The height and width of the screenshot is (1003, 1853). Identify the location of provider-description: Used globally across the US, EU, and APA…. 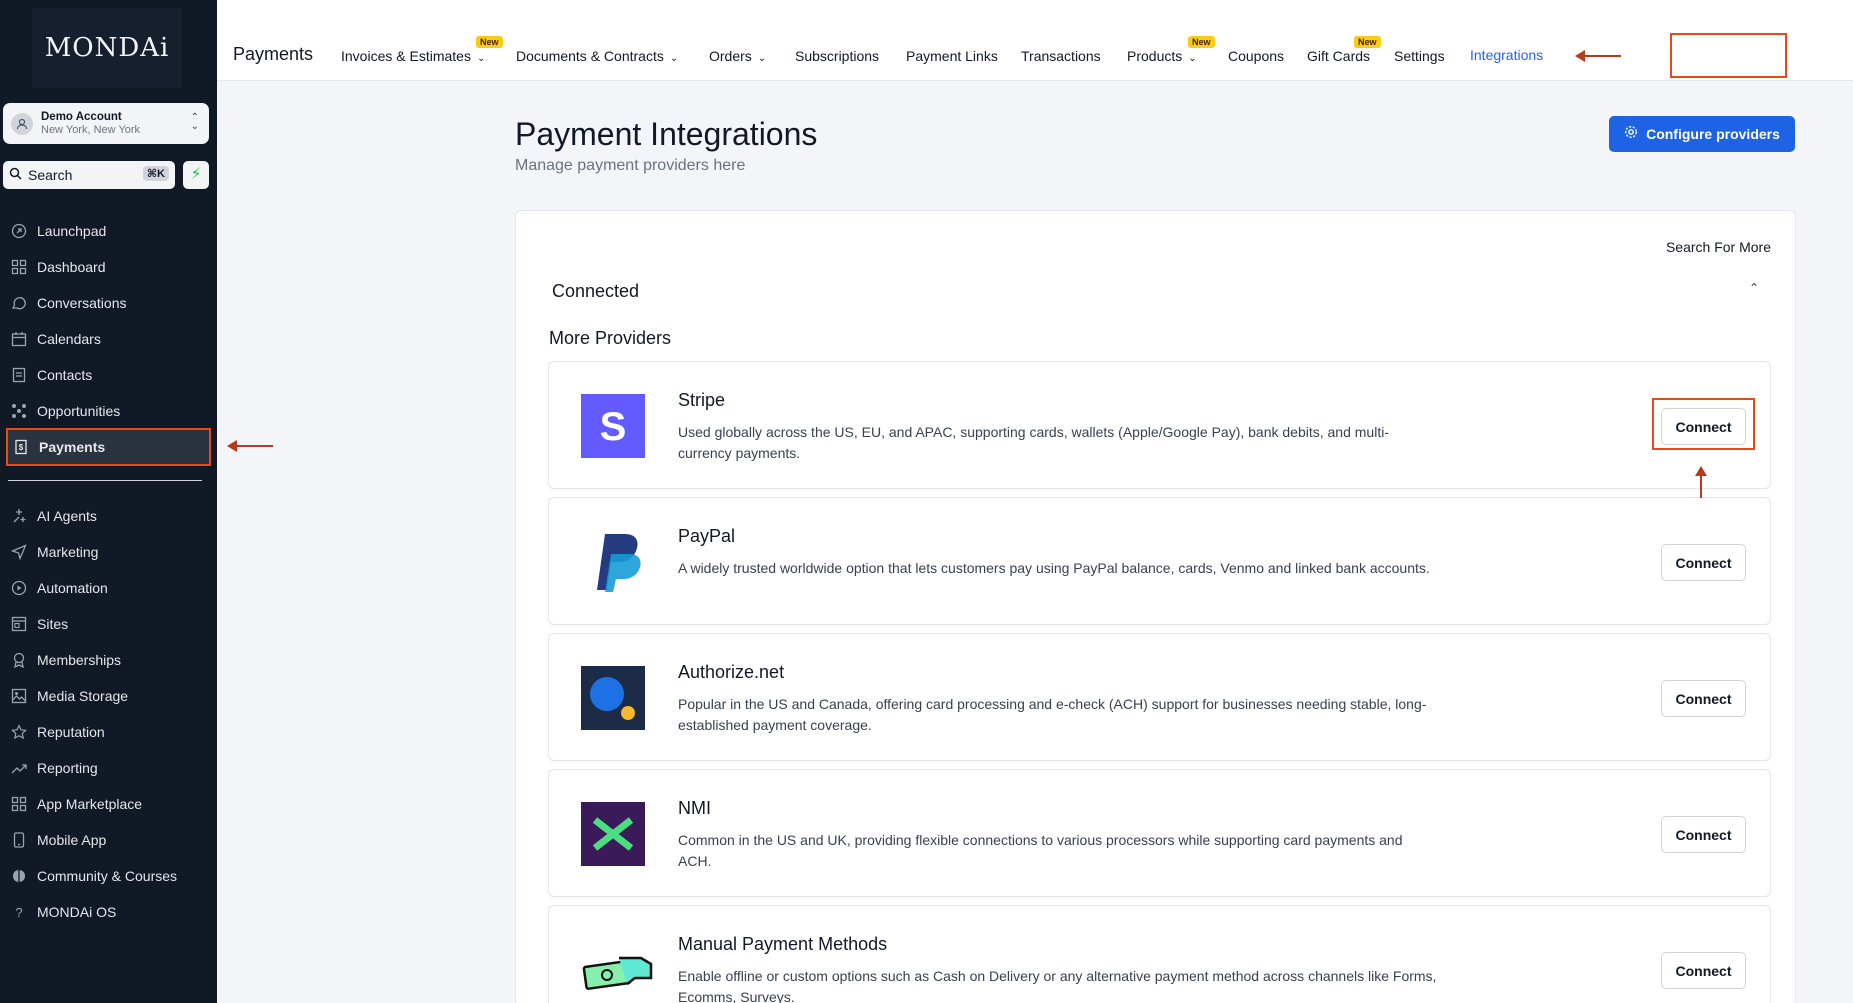
(1033, 442).